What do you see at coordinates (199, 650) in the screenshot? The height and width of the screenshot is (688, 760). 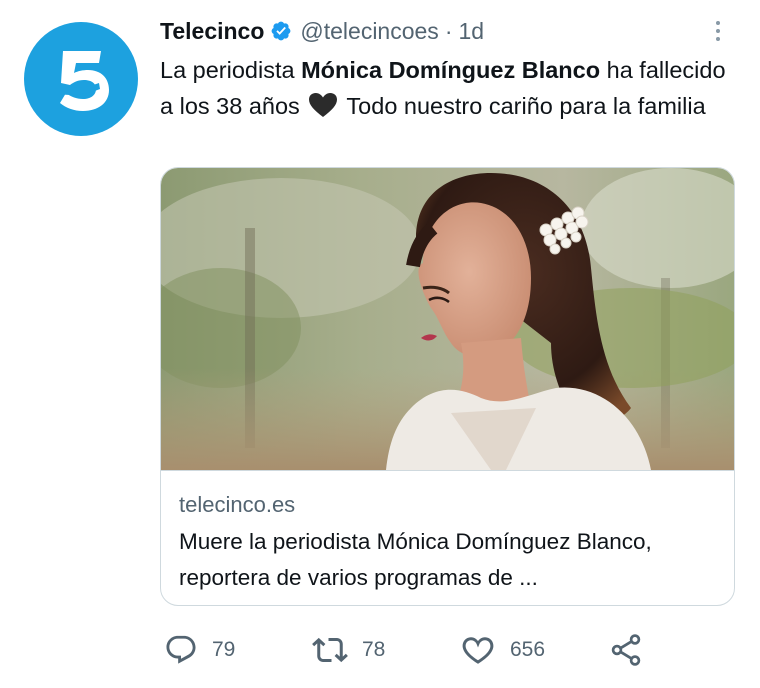 I see `reply-button: 79` at bounding box center [199, 650].